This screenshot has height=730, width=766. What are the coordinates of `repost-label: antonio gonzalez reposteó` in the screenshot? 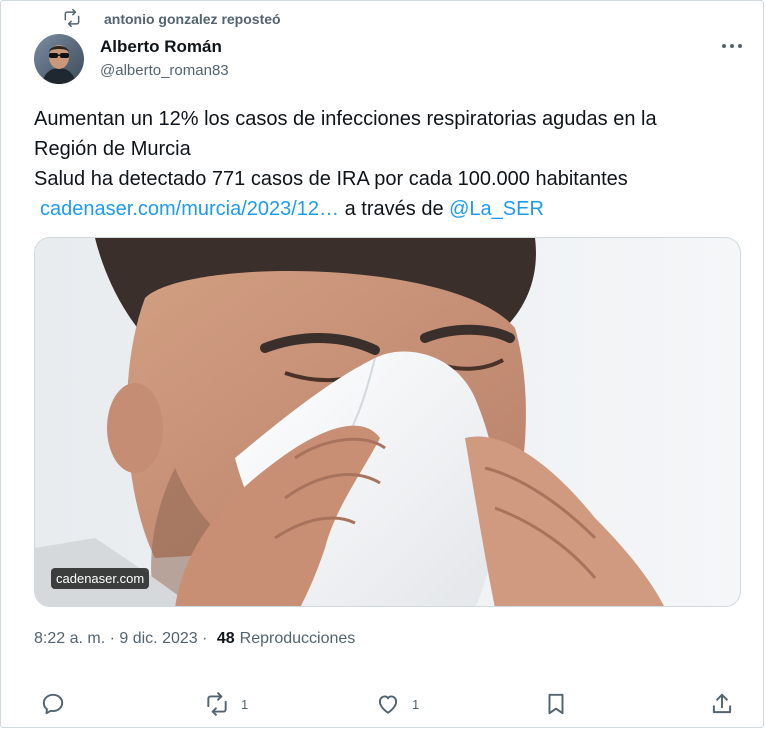 It's located at (192, 19).